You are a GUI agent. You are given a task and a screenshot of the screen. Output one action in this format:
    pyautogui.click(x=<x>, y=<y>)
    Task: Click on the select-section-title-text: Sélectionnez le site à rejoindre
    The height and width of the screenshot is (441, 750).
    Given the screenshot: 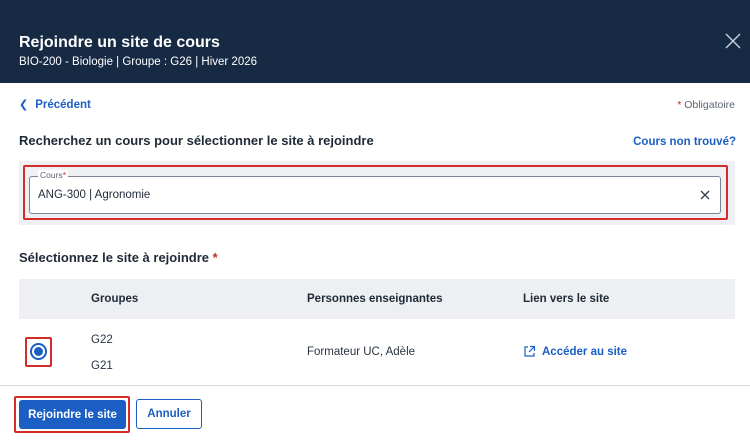 What is the action you would take?
    pyautogui.click(x=114, y=257)
    